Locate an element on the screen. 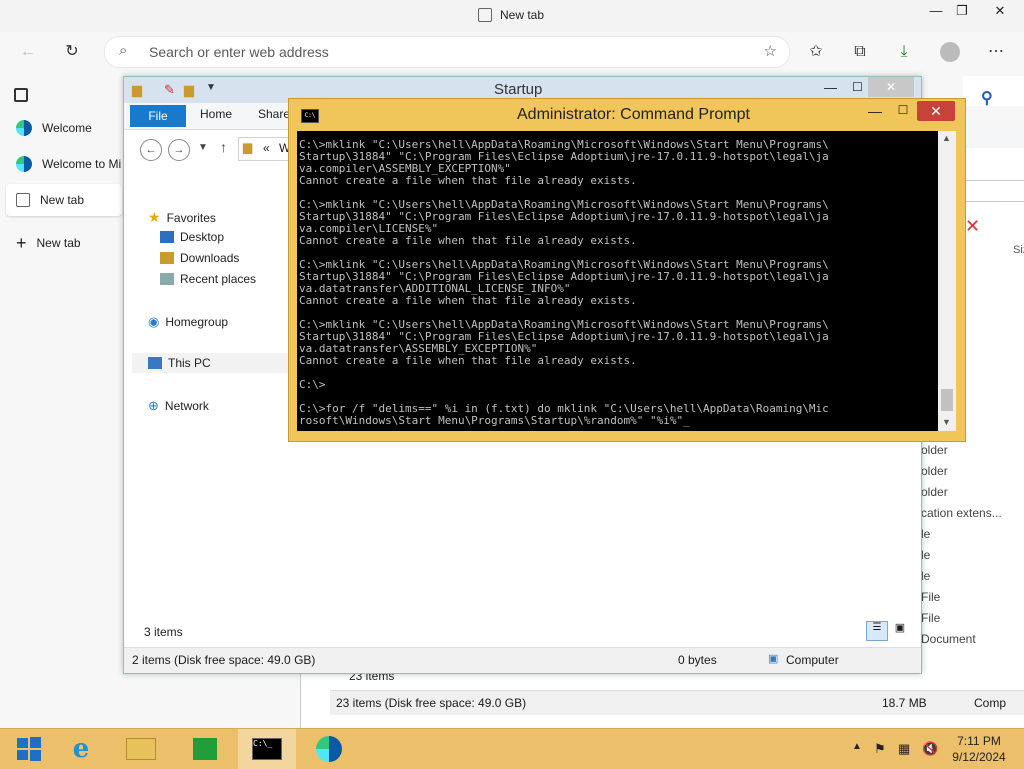 The height and width of the screenshot is (769, 1024). start-button is located at coordinates (29, 749).